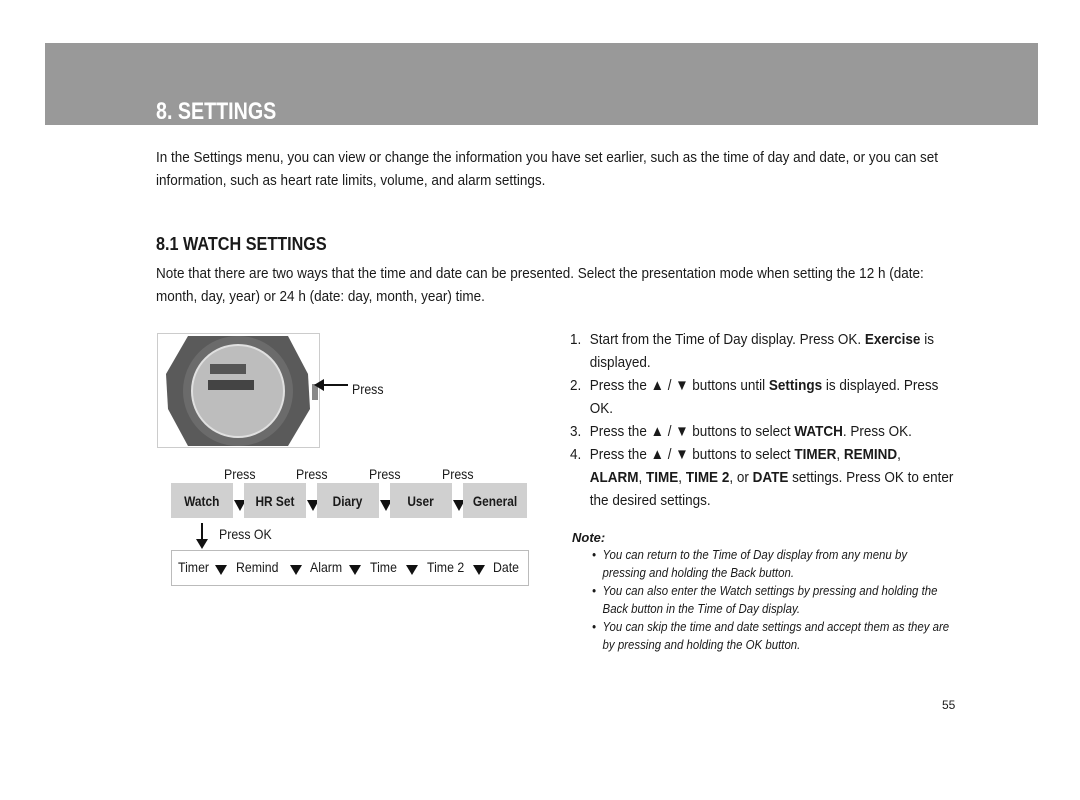 Image resolution: width=1080 pixels, height=800 pixels. What do you see at coordinates (576, 339) in the screenshot?
I see `step-number: 1.` at bounding box center [576, 339].